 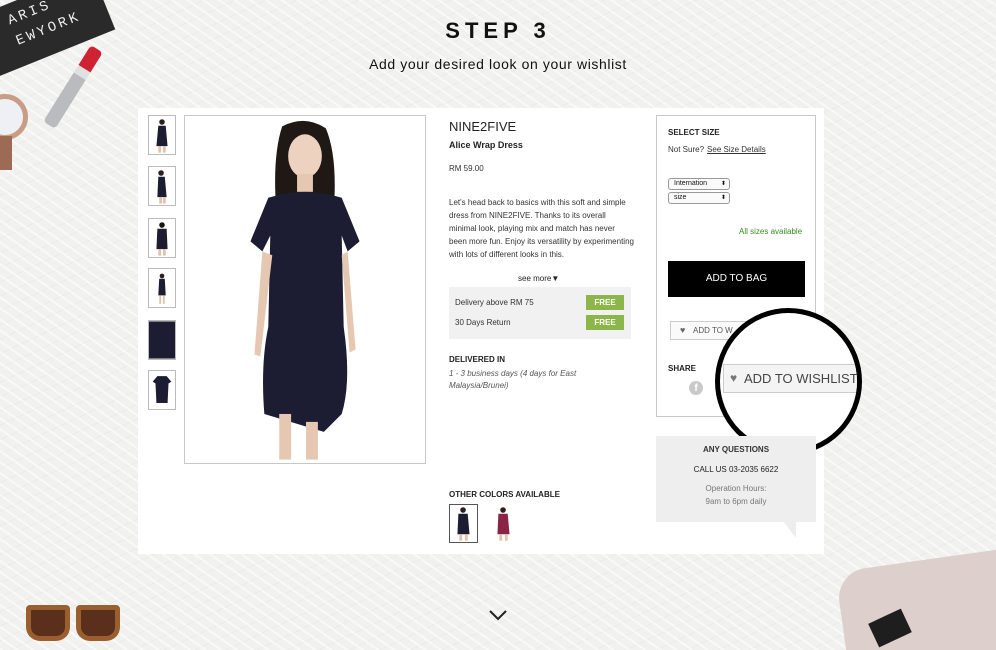 What do you see at coordinates (6, 153) in the screenshot?
I see `decorative-watch-strap` at bounding box center [6, 153].